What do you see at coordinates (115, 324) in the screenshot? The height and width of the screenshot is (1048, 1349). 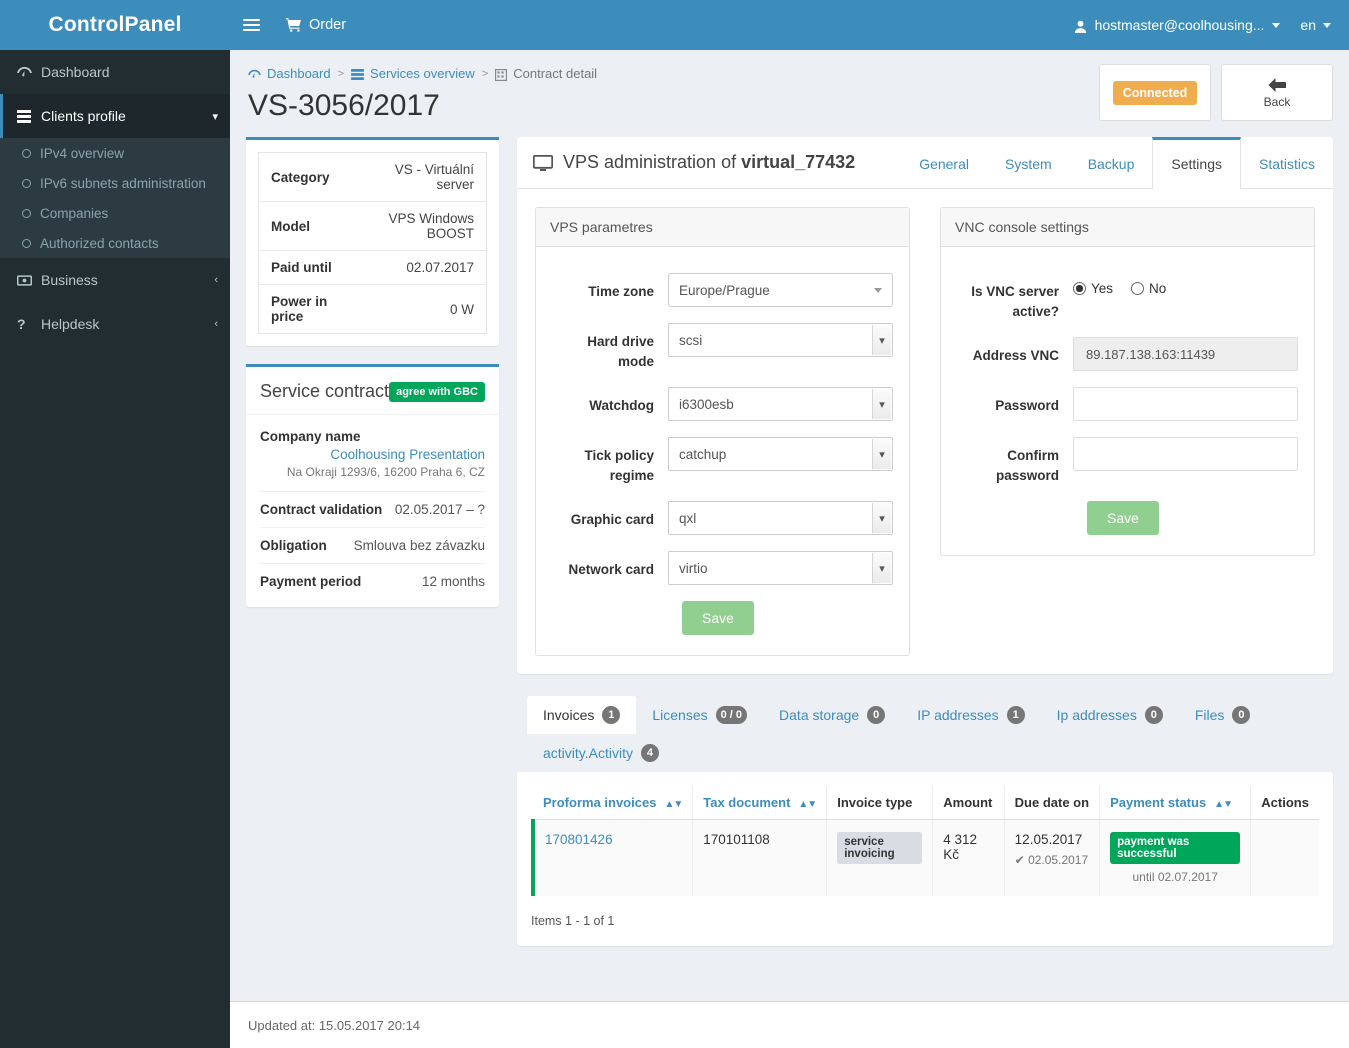 I see `sidebar-item-helpdesk: ? Helpdesk ‹` at bounding box center [115, 324].